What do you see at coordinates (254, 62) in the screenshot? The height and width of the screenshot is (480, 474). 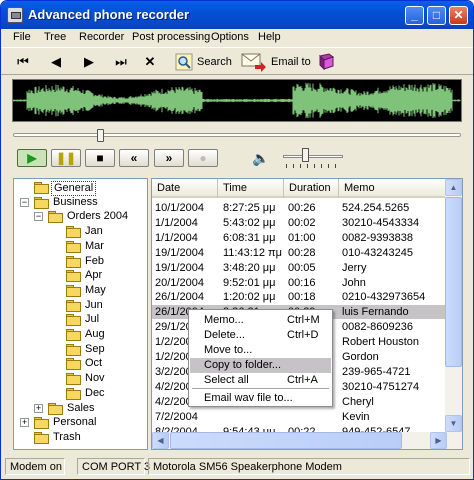 I see `email-icon` at bounding box center [254, 62].